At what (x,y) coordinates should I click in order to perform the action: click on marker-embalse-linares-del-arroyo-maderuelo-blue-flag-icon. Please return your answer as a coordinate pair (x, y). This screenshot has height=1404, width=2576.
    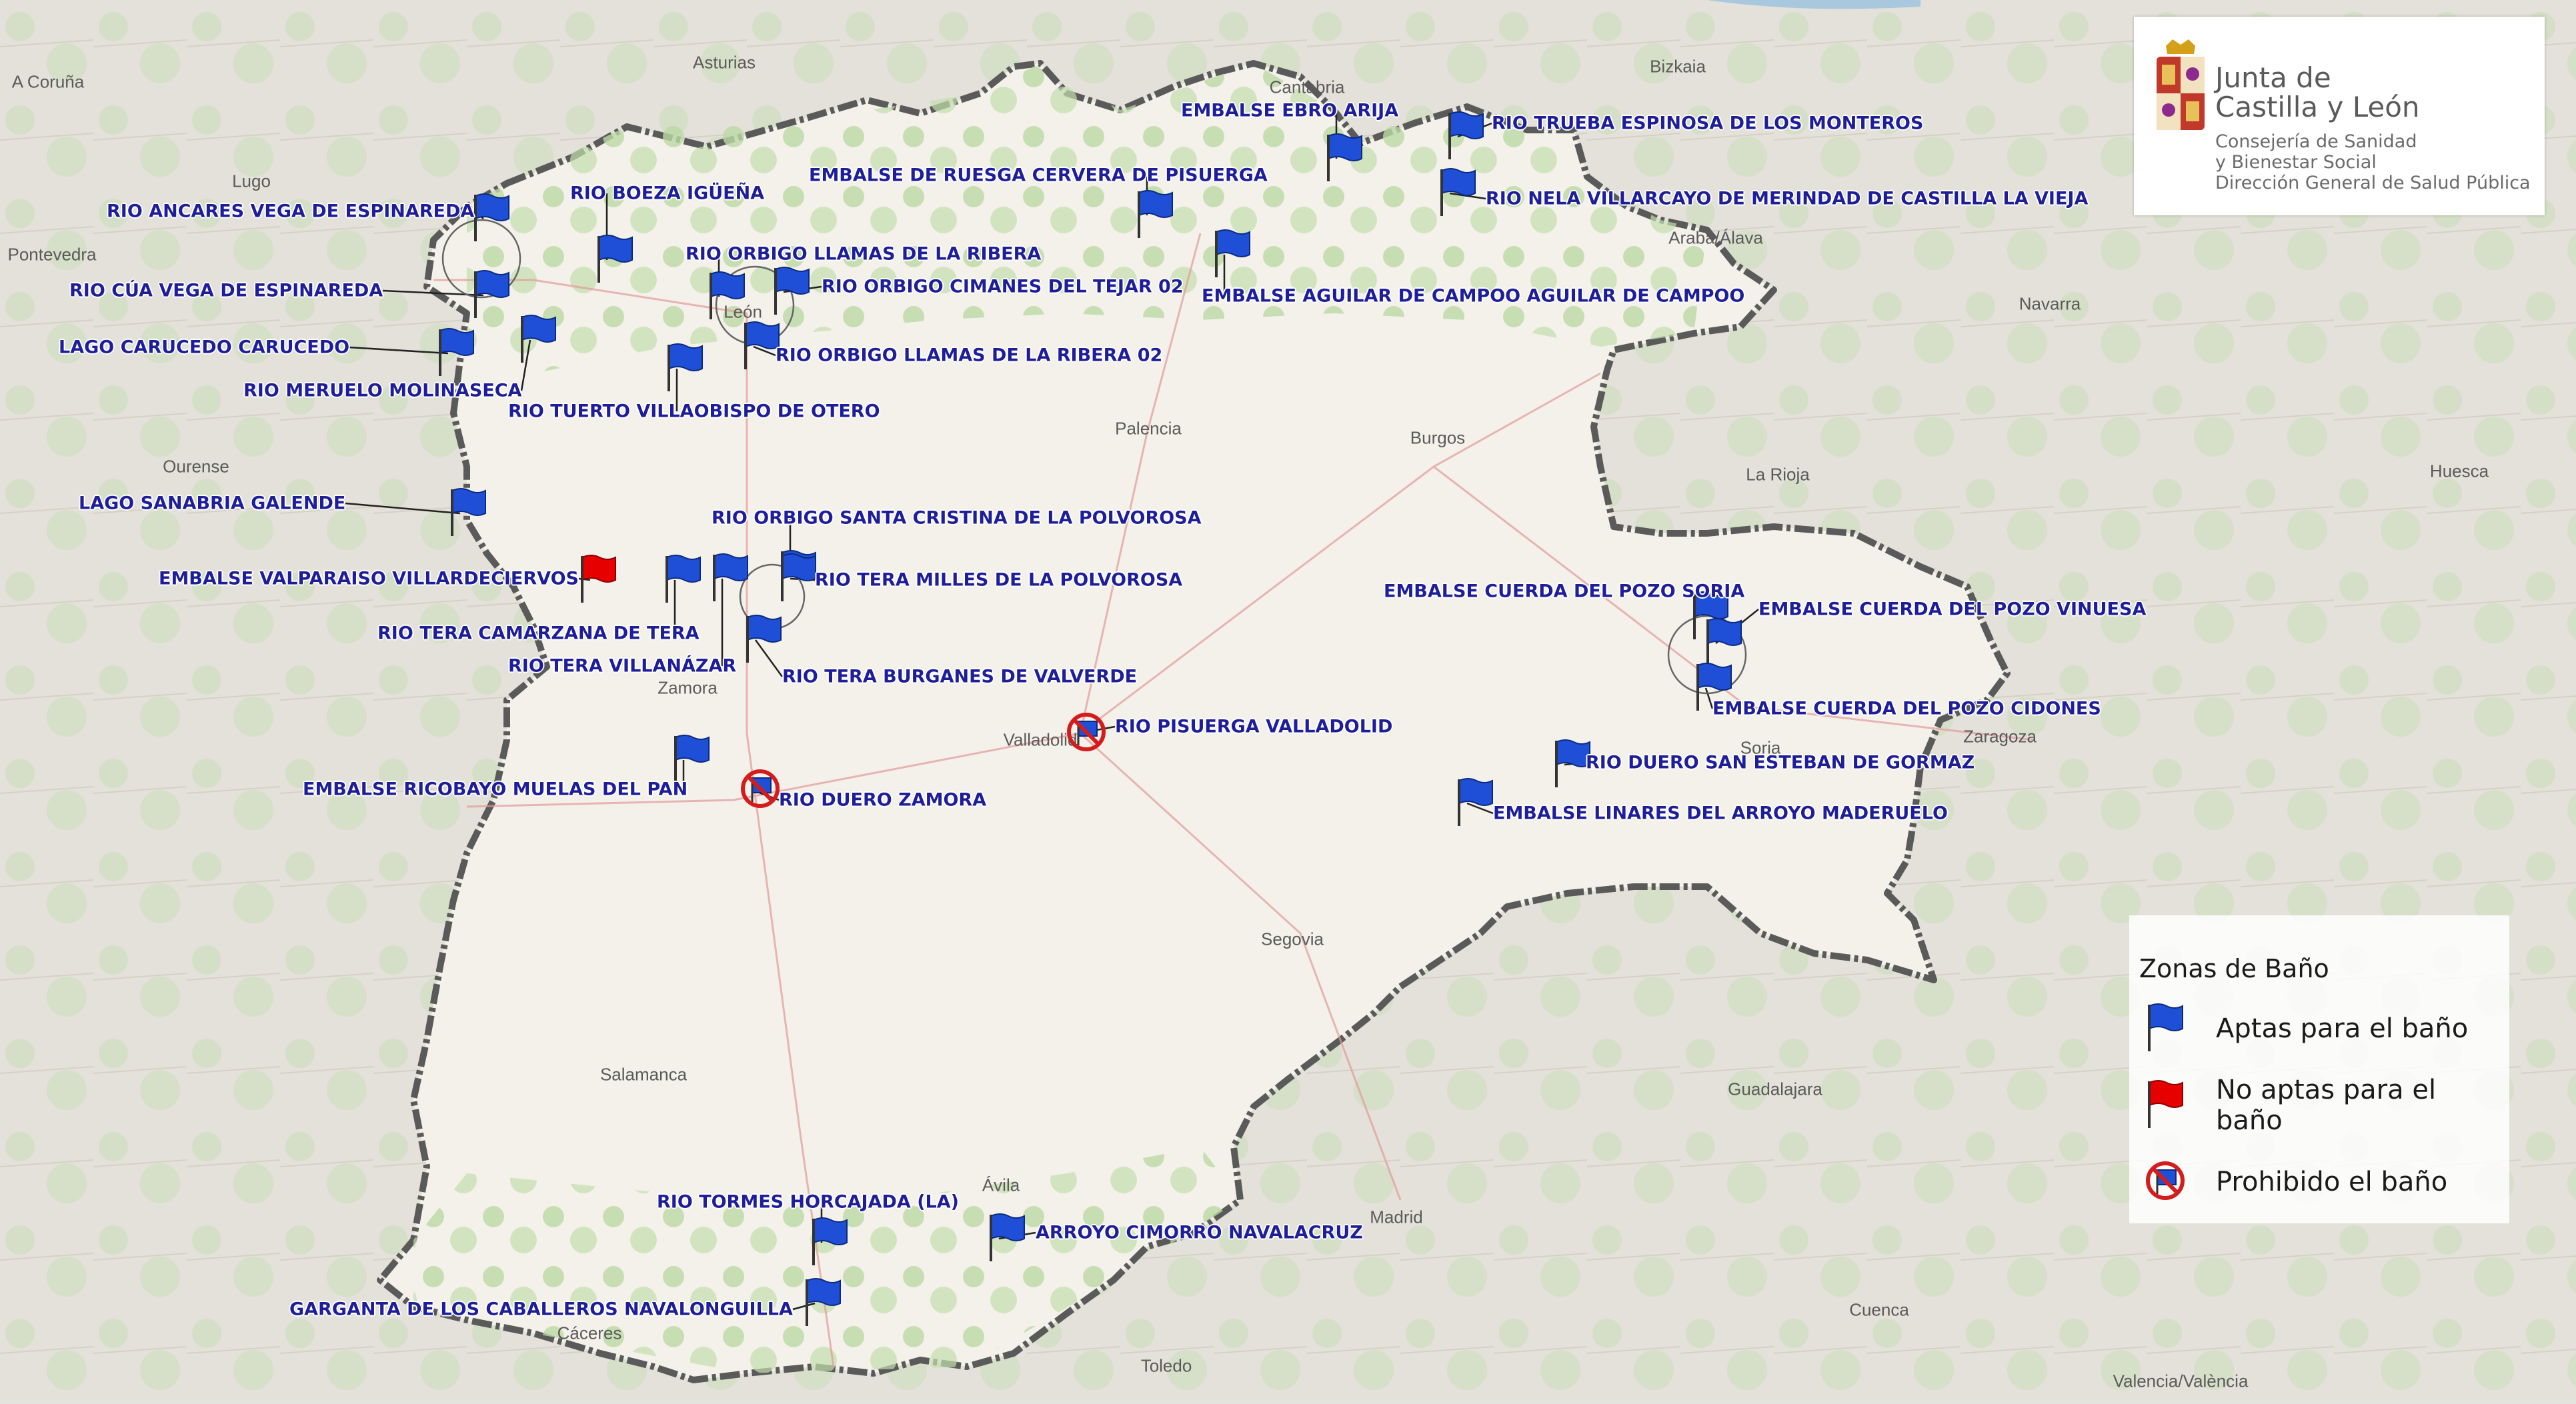
    Looking at the image, I should click on (1475, 802).